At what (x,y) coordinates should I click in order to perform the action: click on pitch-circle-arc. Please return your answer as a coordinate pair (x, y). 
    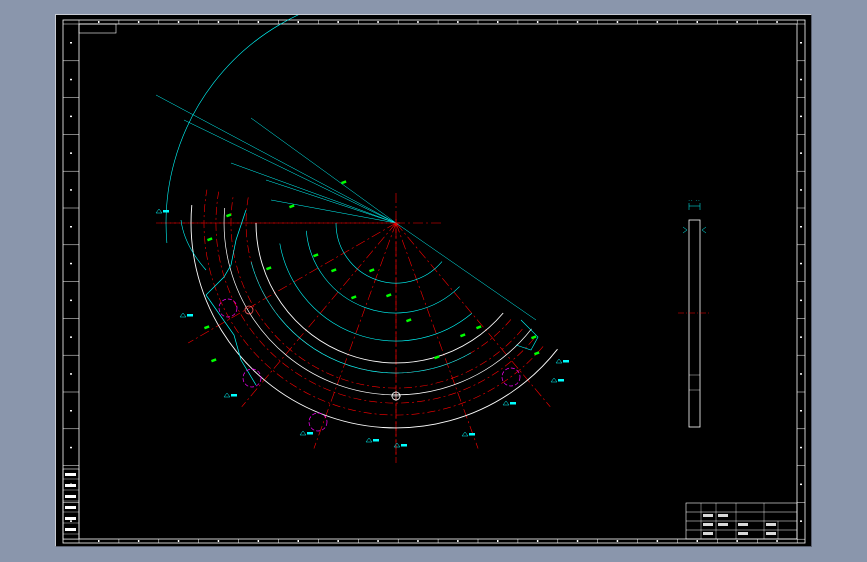
    Looking at the image, I should click on (378, 285).